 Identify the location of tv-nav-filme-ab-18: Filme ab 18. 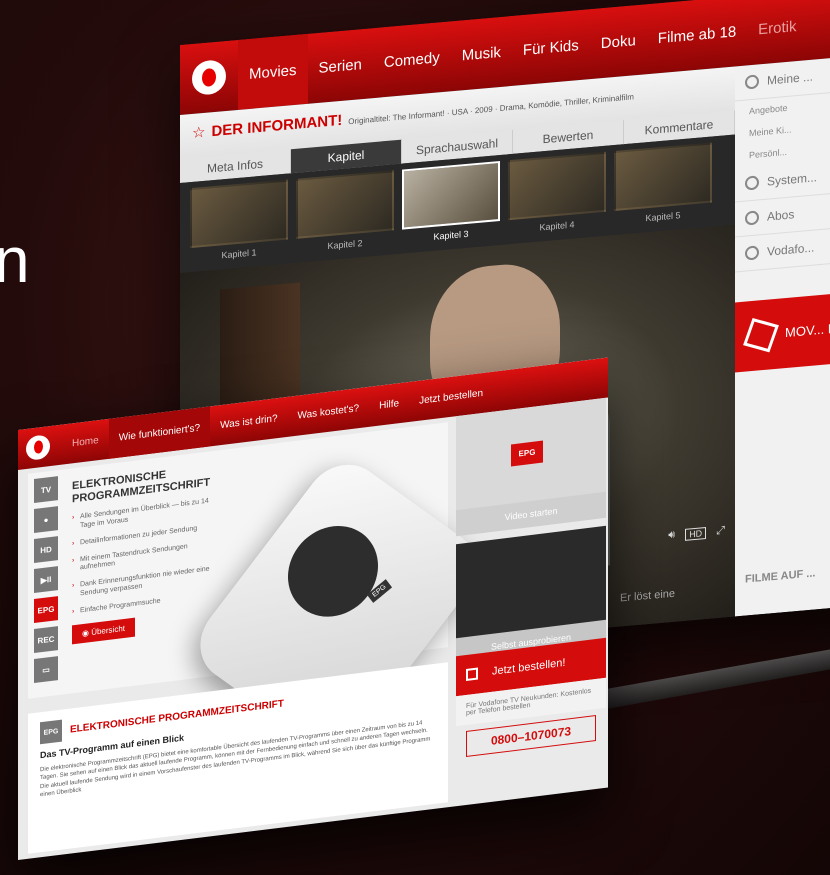
(697, 37).